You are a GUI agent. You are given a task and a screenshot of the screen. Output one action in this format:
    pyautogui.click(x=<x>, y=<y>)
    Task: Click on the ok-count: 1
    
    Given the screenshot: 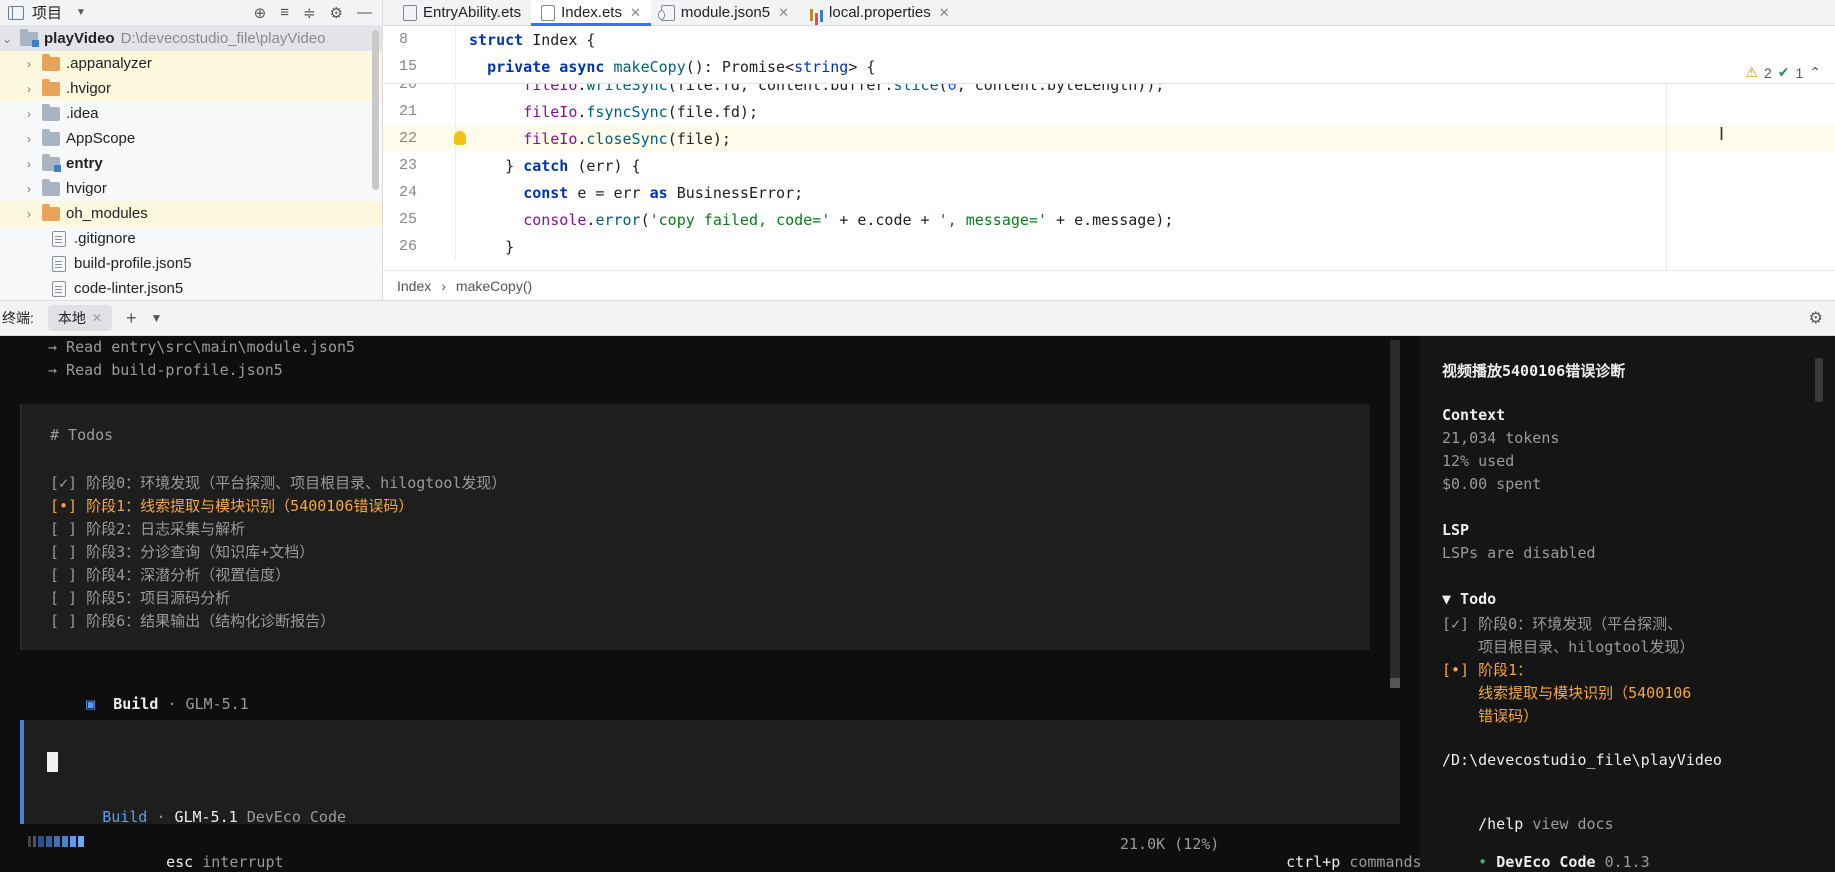 What is the action you would take?
    pyautogui.click(x=1799, y=72)
    